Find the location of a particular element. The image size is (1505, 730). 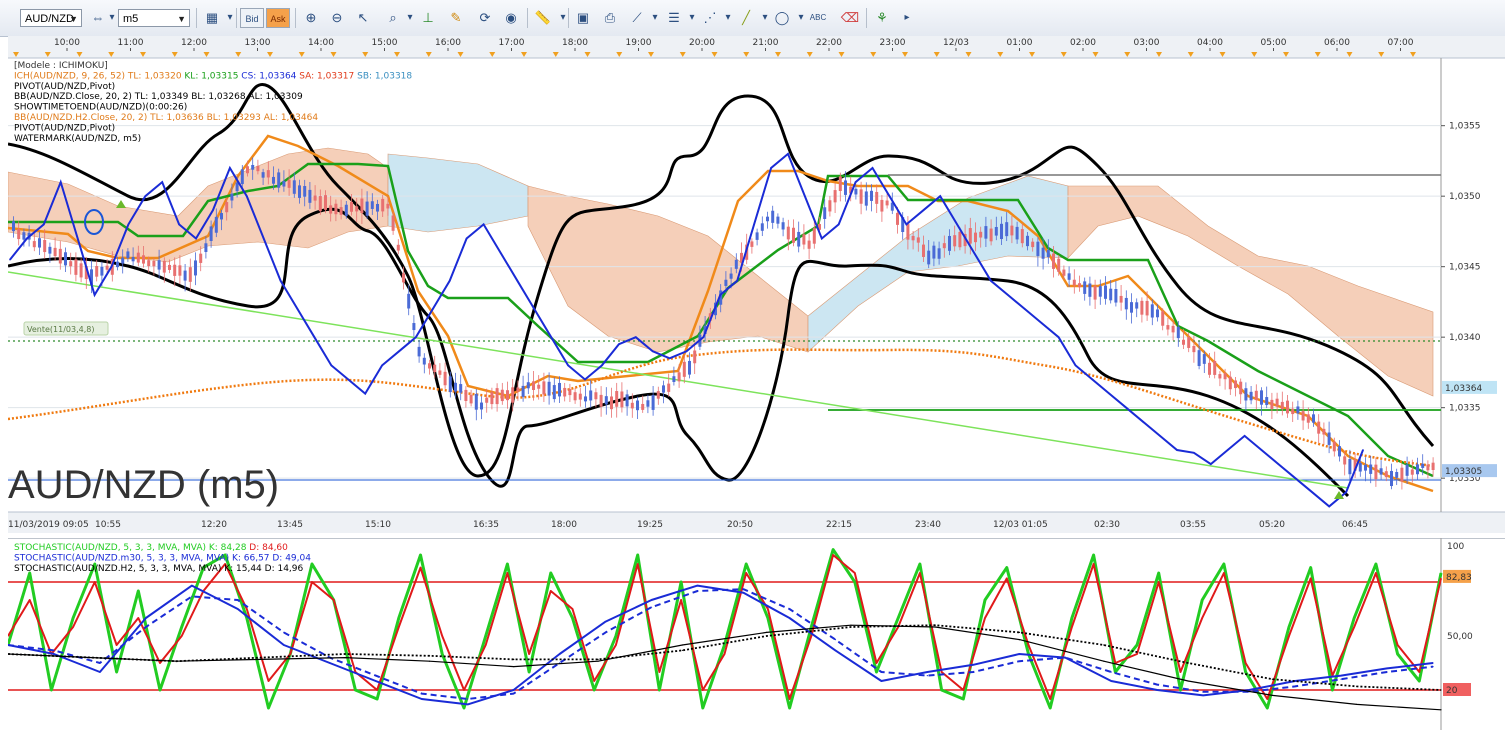

ruler-icon: 📏 is located at coordinates (543, 18).